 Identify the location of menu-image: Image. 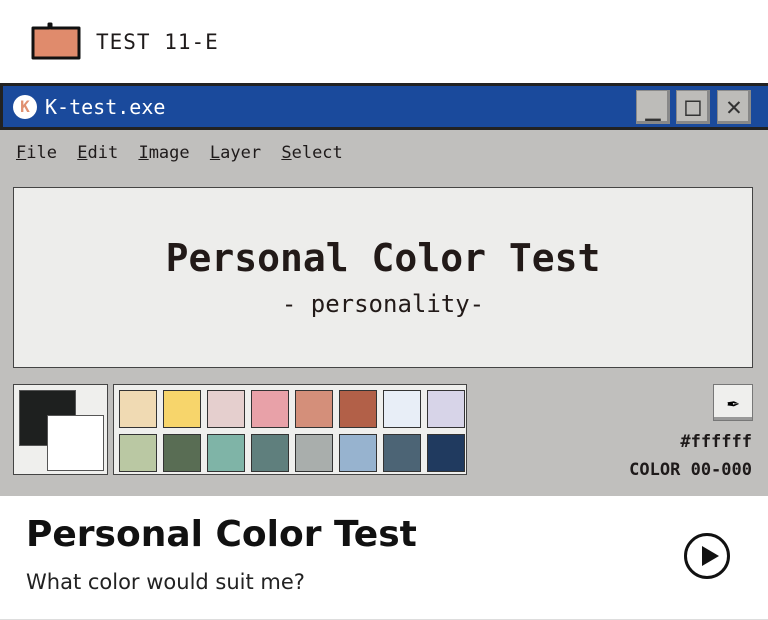
(163, 153).